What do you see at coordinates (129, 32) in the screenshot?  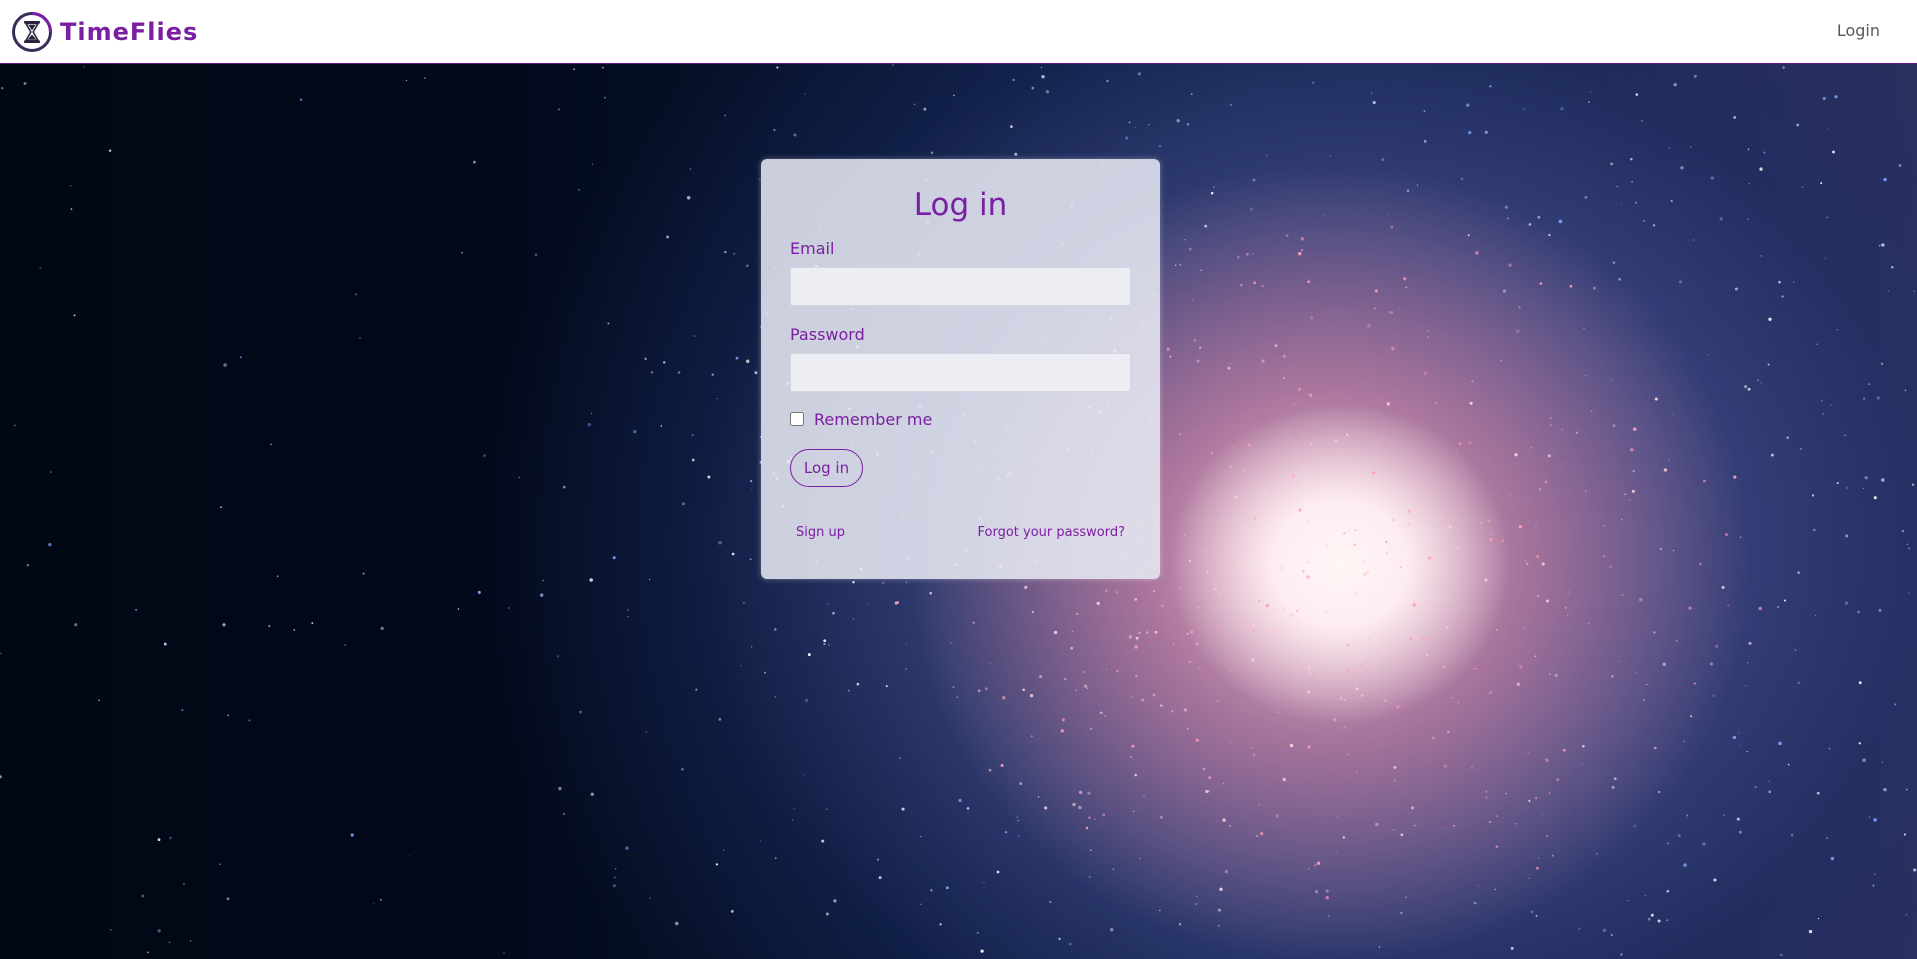 I see `brand-name: TimeFlies` at bounding box center [129, 32].